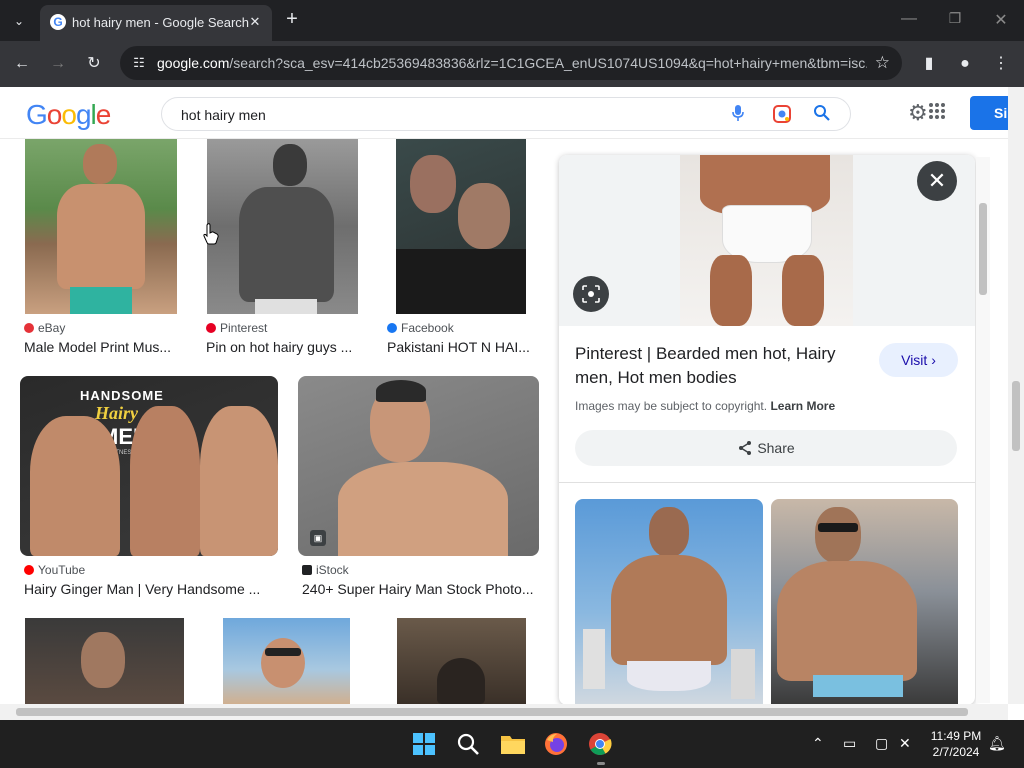 The width and height of the screenshot is (1024, 768). Describe the element at coordinates (307, 570) in the screenshot. I see `istock-icon` at that location.